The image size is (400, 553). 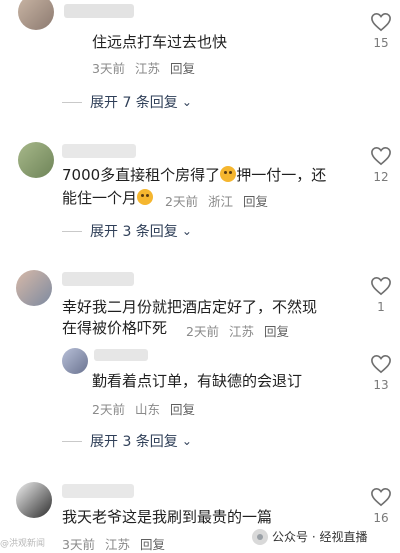 I want to click on reply-meta: 2天前 山东 回复, so click(x=146, y=408).